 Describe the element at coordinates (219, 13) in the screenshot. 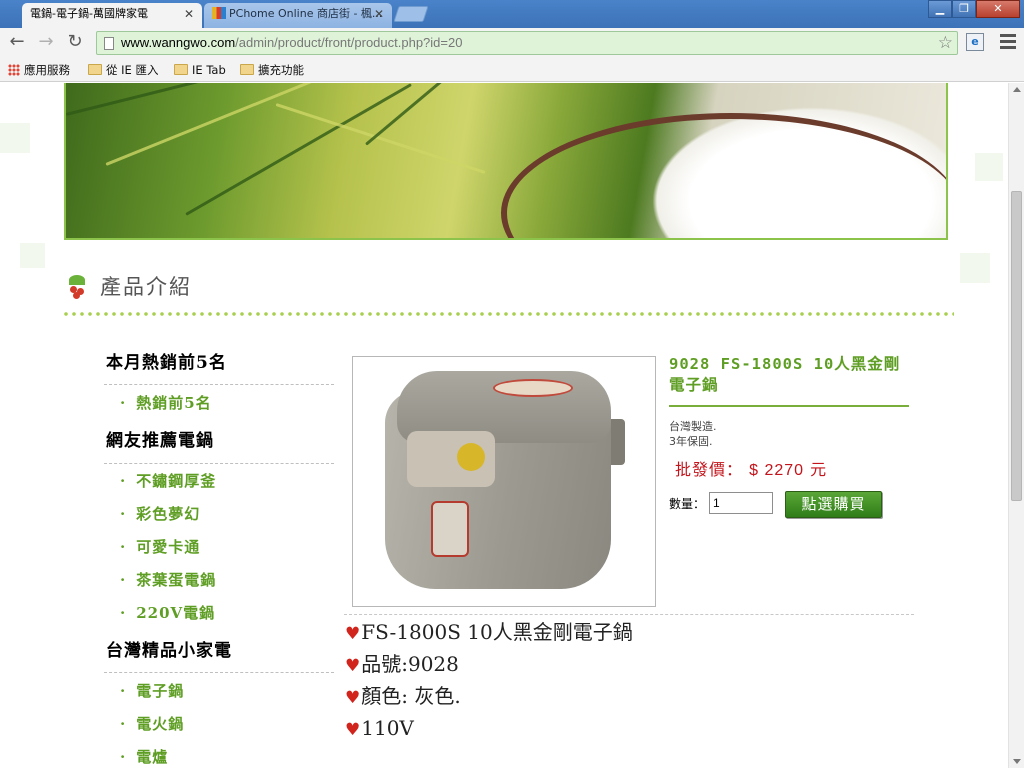

I see `pchome-favicon-icon` at that location.